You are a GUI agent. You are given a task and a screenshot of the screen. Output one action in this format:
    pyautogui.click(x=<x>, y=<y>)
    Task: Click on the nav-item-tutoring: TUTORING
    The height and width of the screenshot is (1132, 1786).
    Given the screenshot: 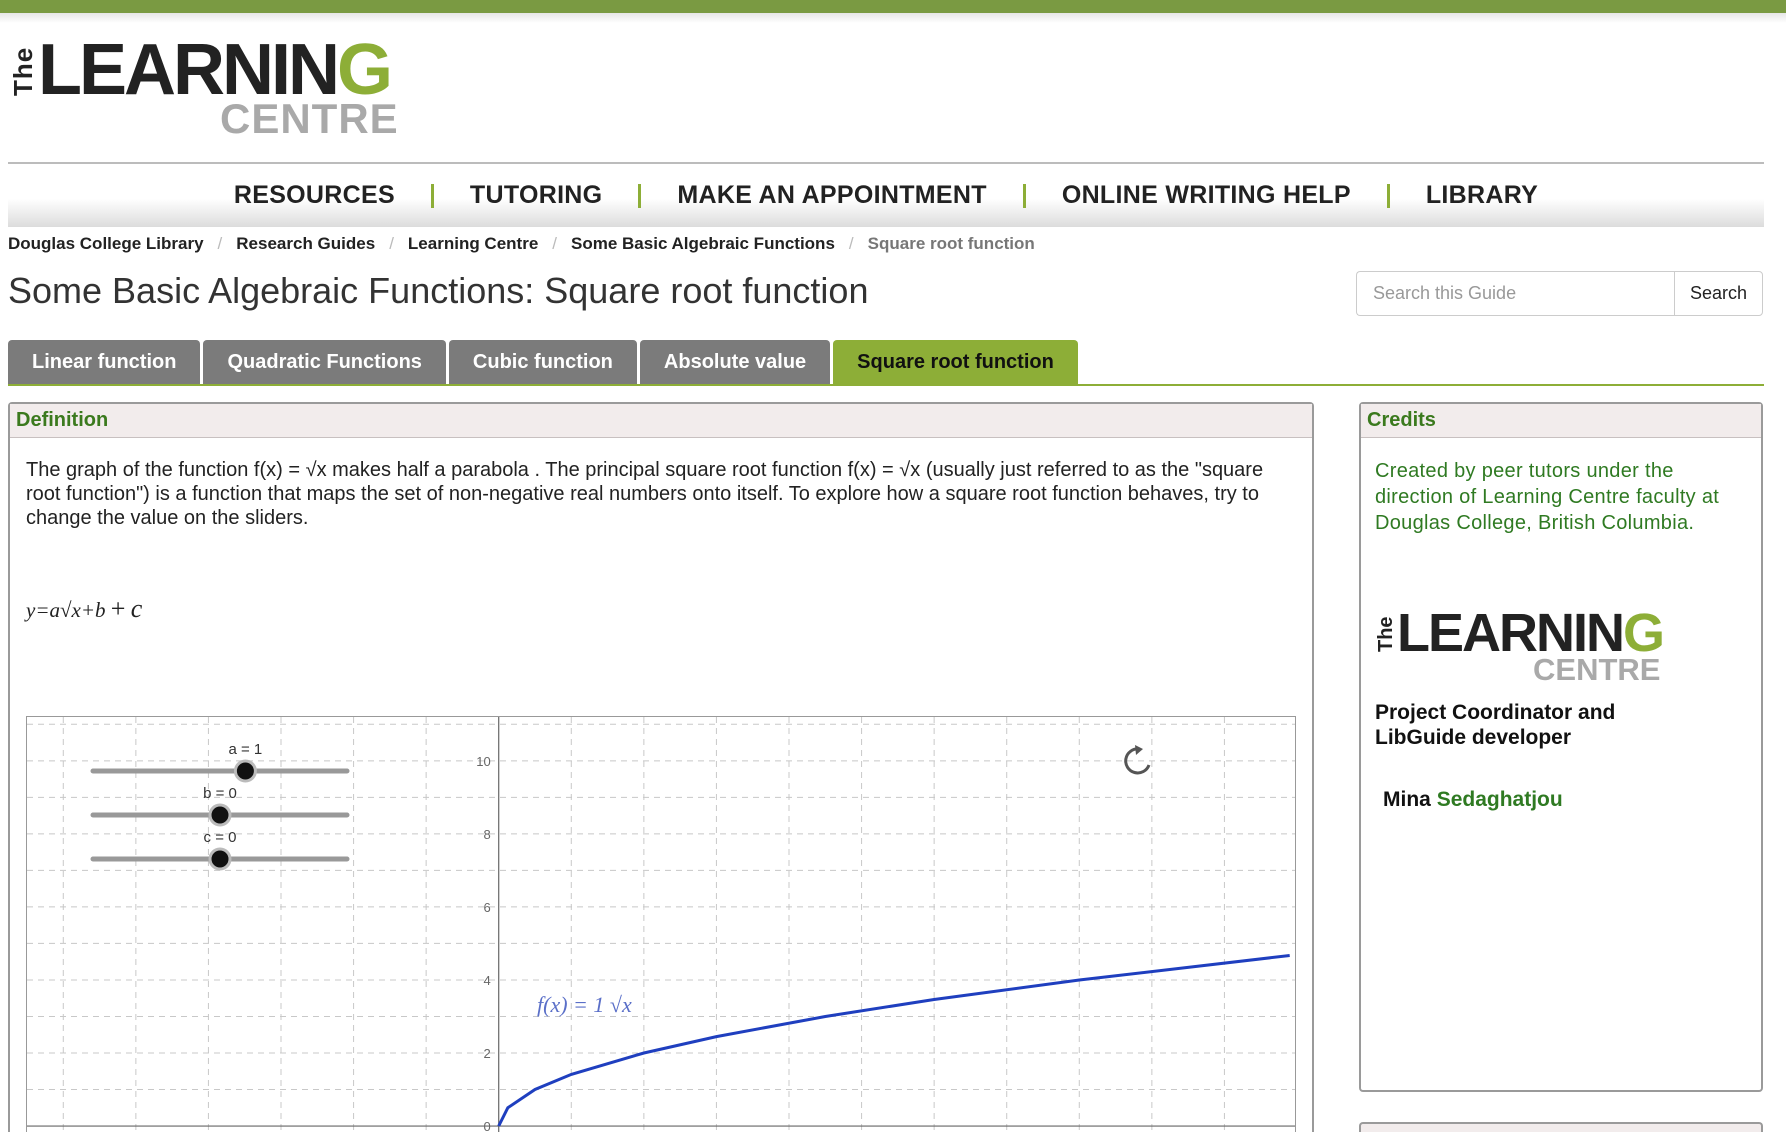 What is the action you would take?
    pyautogui.click(x=536, y=195)
    